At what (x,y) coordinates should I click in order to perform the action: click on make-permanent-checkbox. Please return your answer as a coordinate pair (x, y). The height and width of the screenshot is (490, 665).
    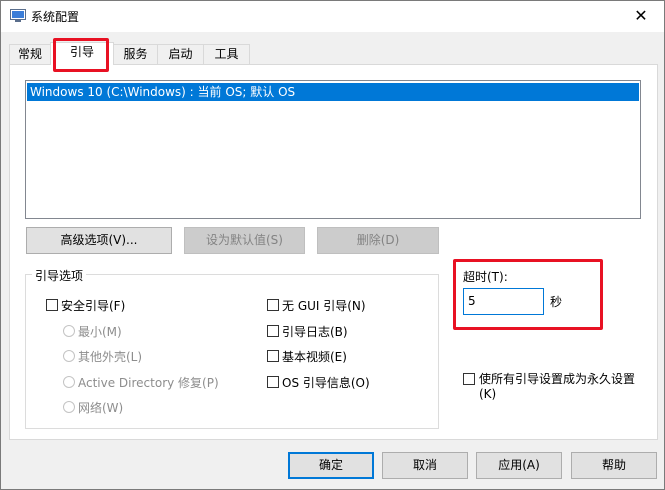
    Looking at the image, I should click on (469, 379).